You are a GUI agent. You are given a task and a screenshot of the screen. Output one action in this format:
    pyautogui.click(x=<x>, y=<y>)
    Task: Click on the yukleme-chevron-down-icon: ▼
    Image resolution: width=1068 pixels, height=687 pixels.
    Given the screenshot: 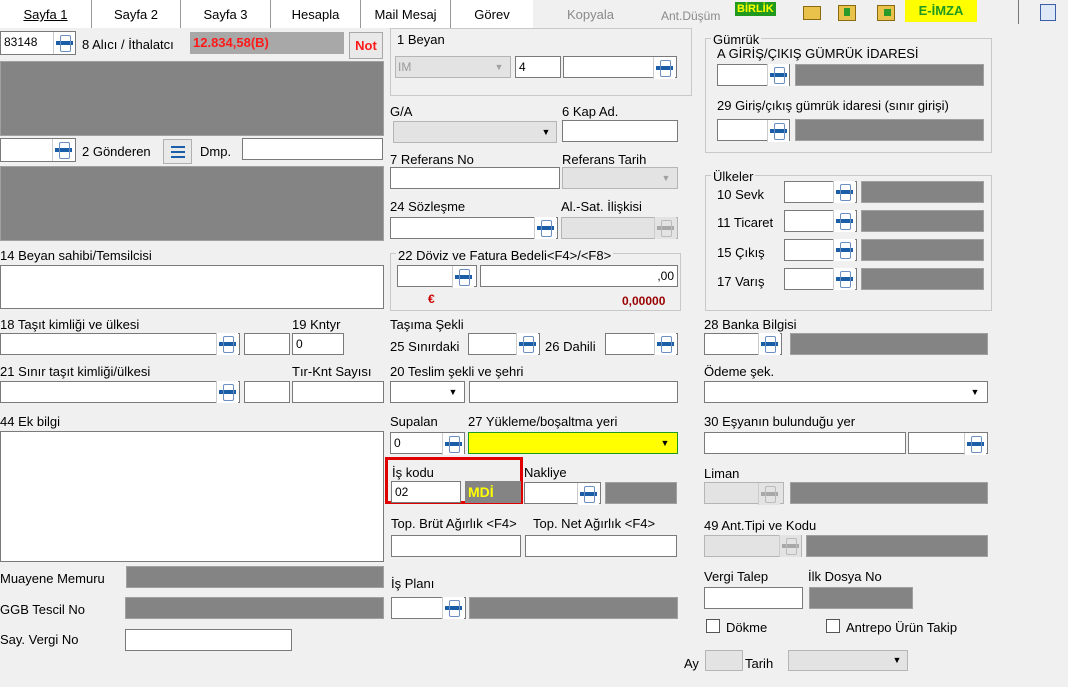 What is the action you would take?
    pyautogui.click(x=665, y=443)
    